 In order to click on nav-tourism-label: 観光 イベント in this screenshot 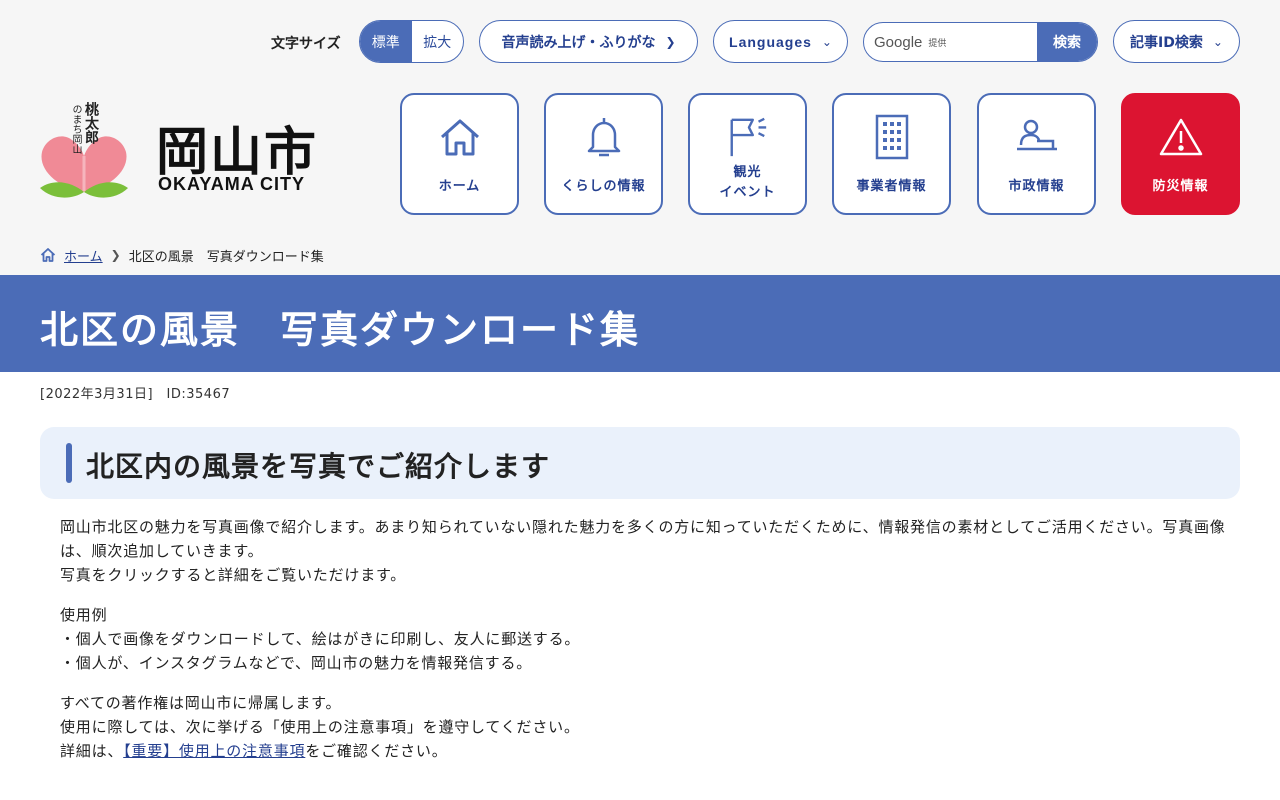, I will do `click(747, 182)`.